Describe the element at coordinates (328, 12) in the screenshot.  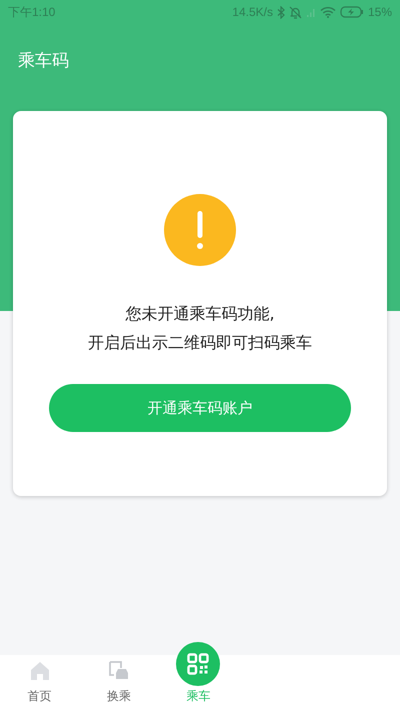
I see `wifi-icon` at that location.